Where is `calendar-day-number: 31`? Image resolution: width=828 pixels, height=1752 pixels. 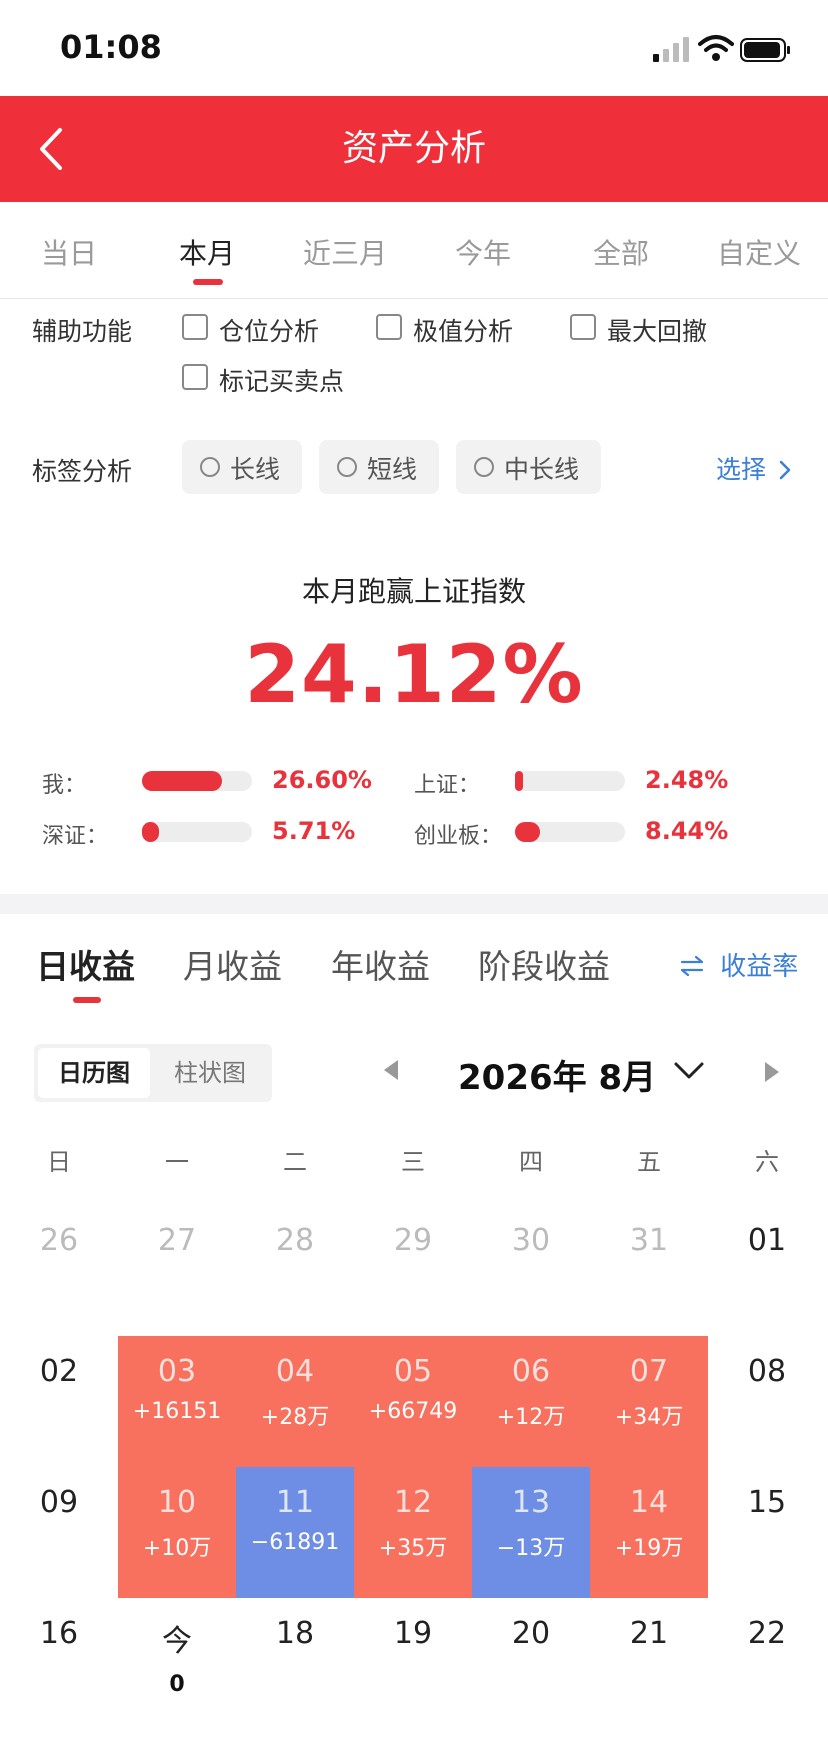 calendar-day-number: 31 is located at coordinates (649, 1240).